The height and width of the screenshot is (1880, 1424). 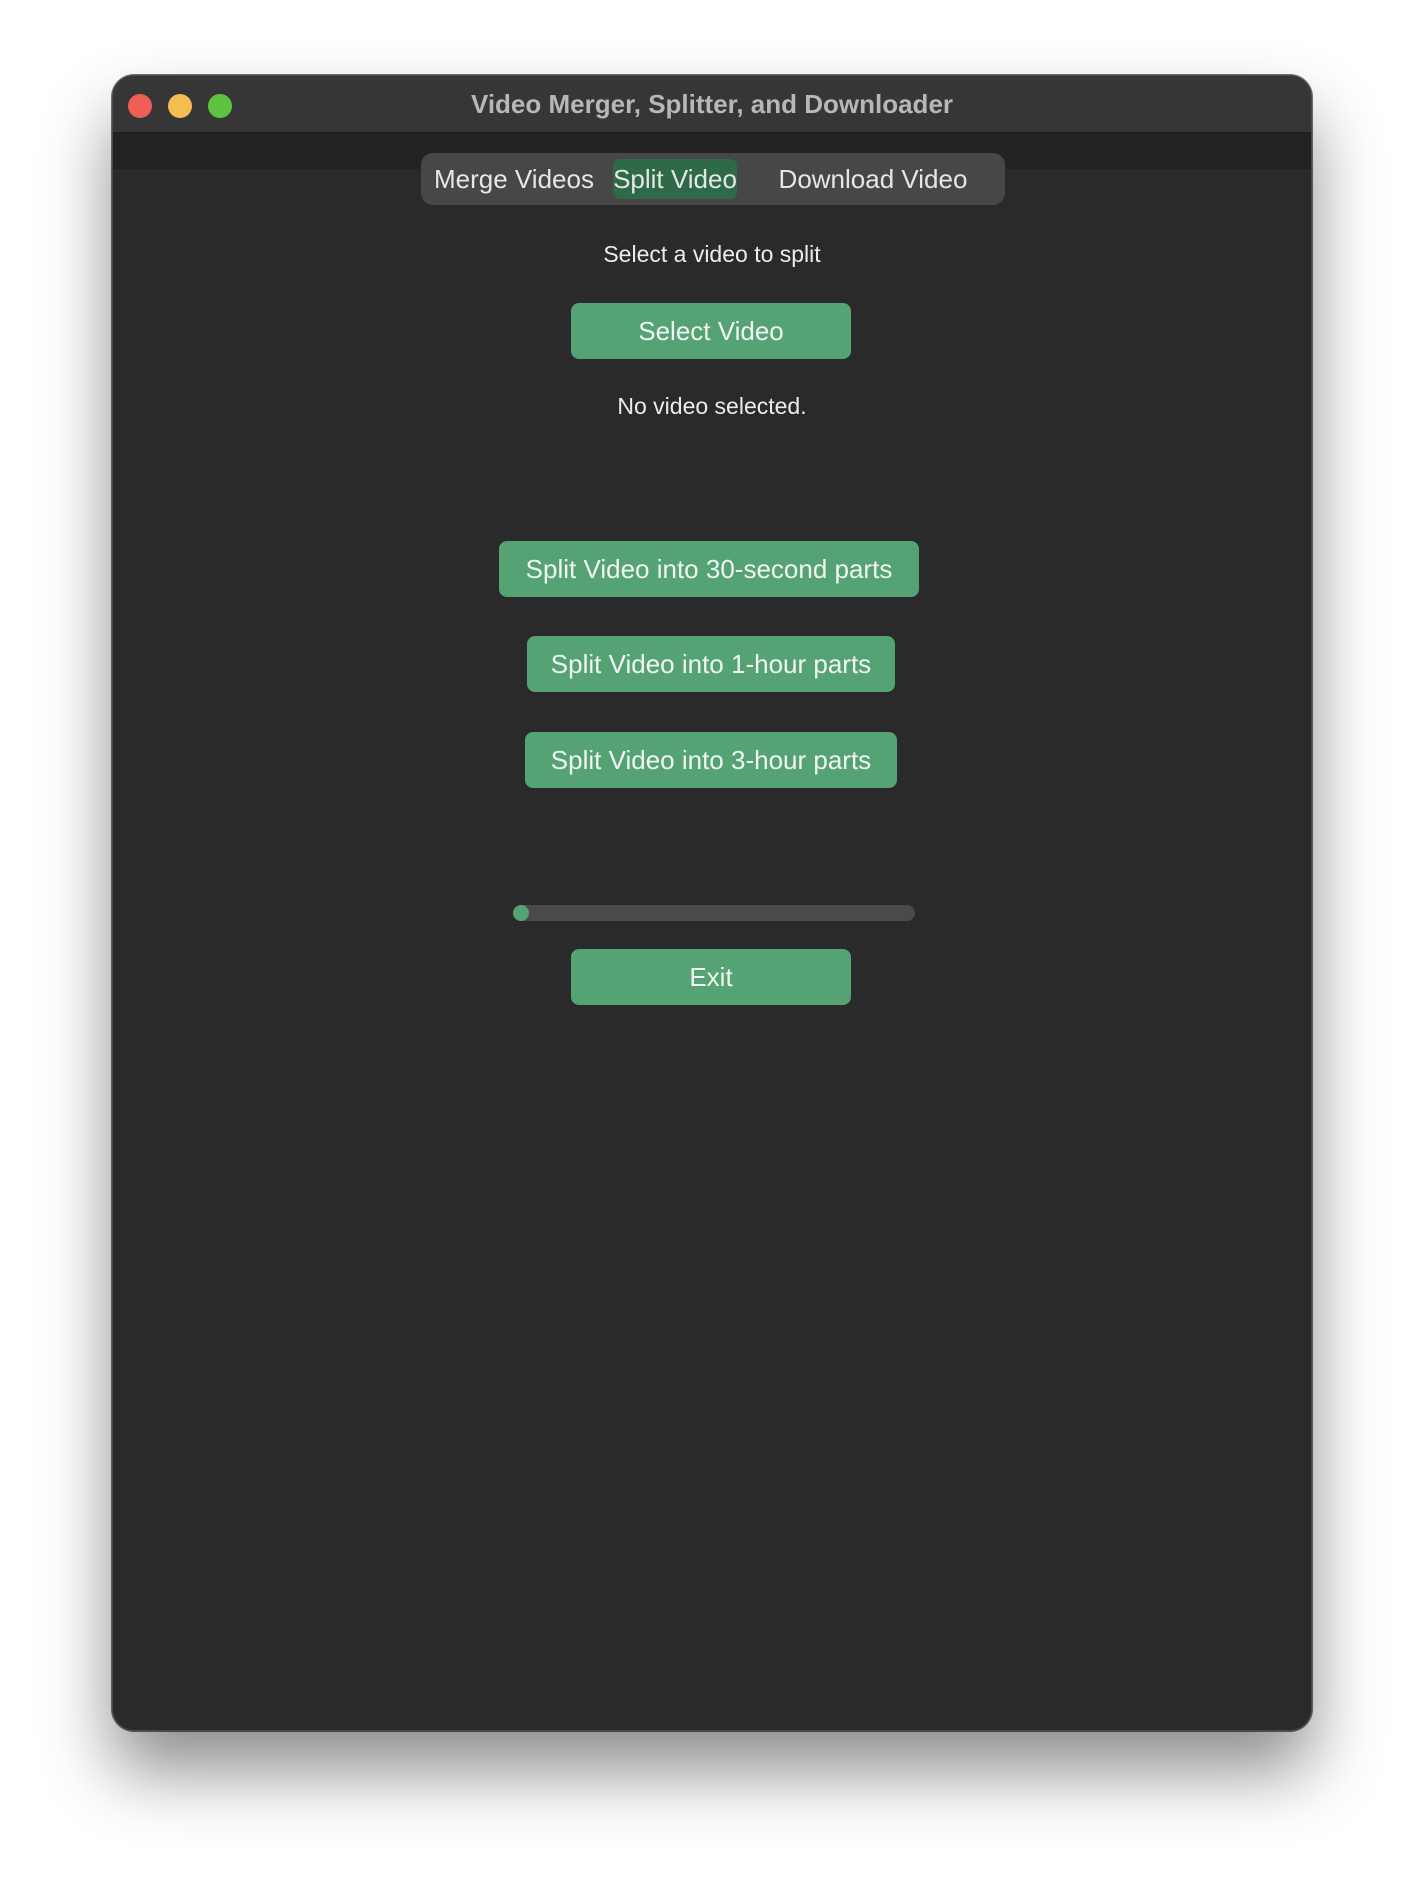 What do you see at coordinates (714, 913) in the screenshot?
I see `progress-bar` at bounding box center [714, 913].